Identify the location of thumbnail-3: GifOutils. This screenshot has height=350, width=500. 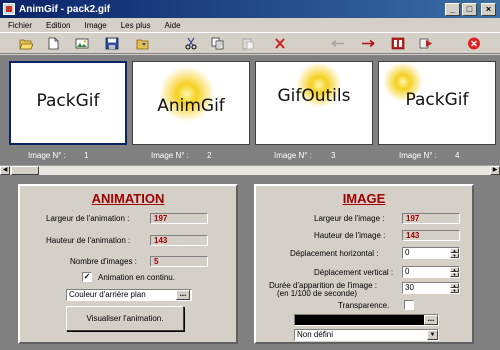
(314, 103).